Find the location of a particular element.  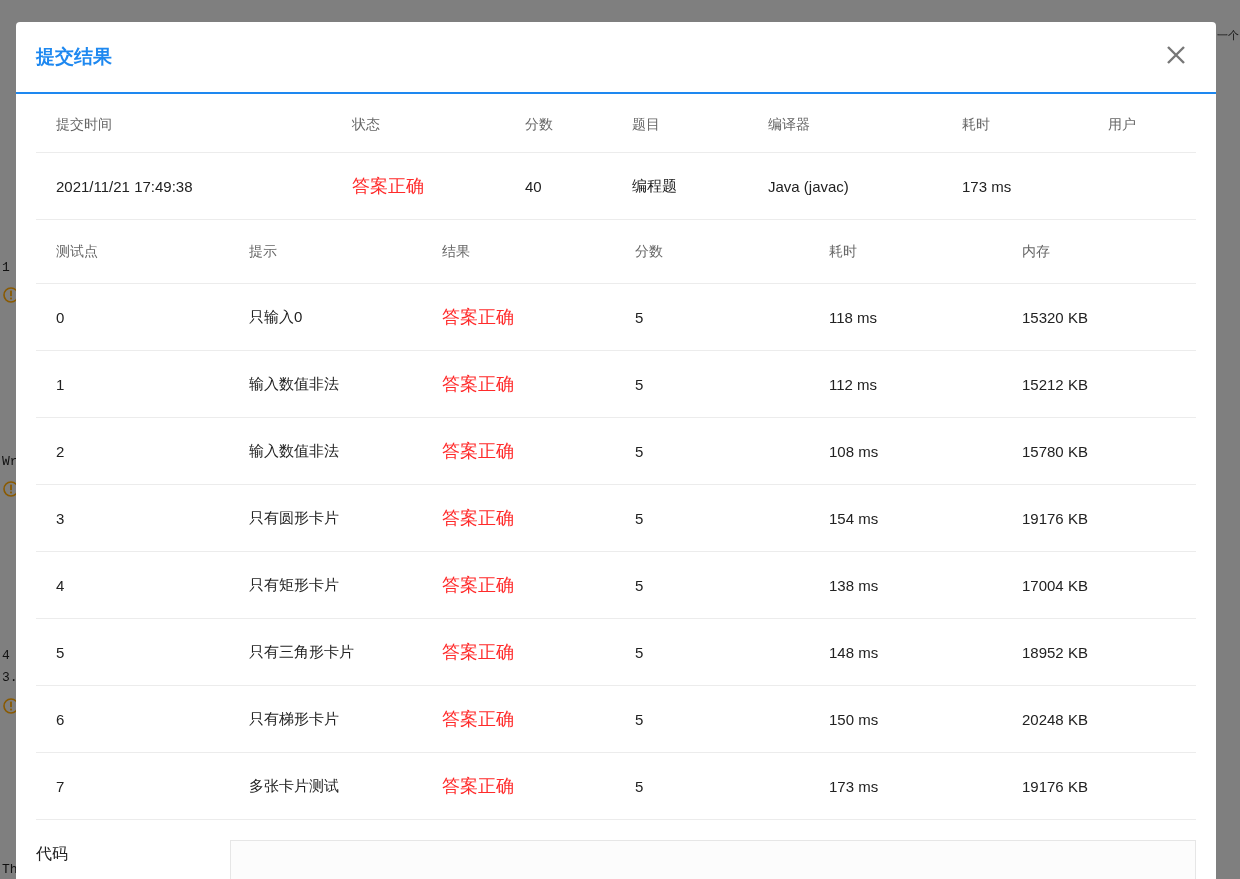

code-text: 3. is located at coordinates (10, 677).